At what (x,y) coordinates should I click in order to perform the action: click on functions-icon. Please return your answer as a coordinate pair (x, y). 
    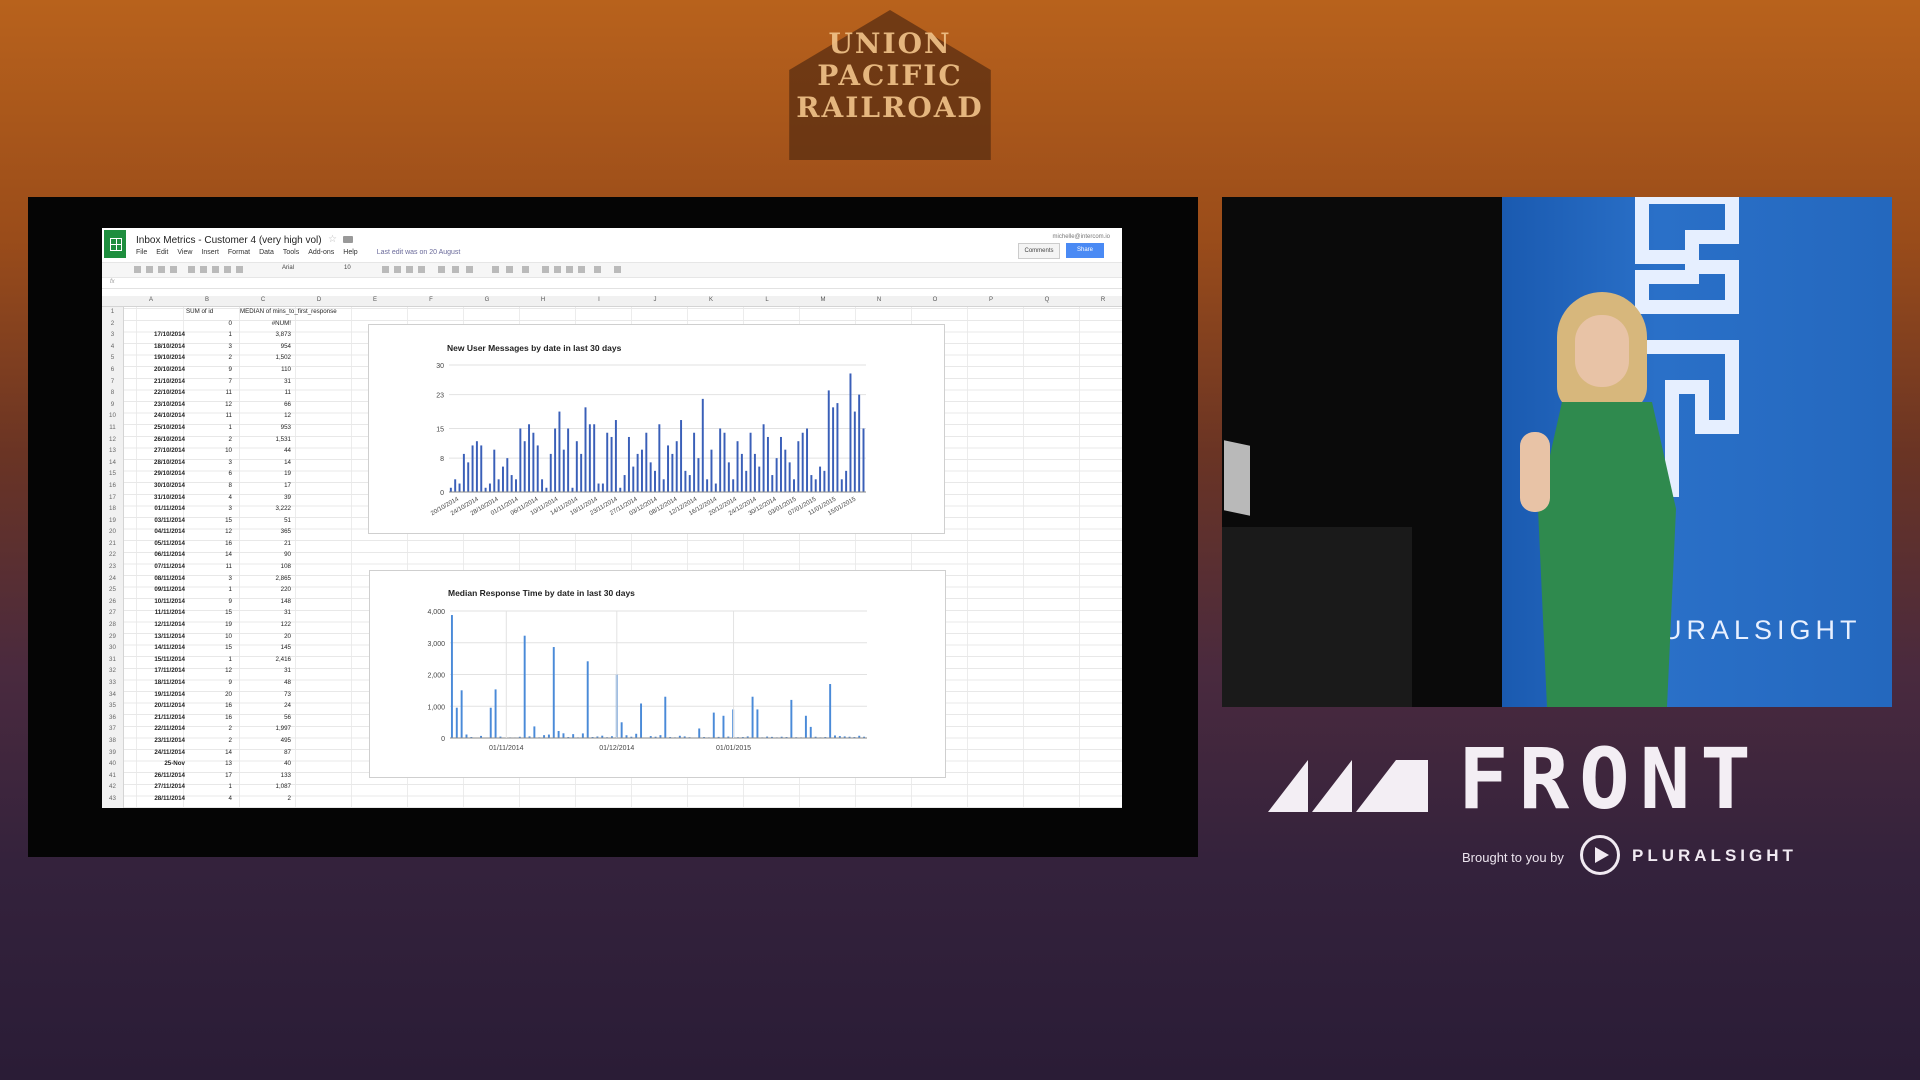
    Looking at the image, I should click on (597, 269).